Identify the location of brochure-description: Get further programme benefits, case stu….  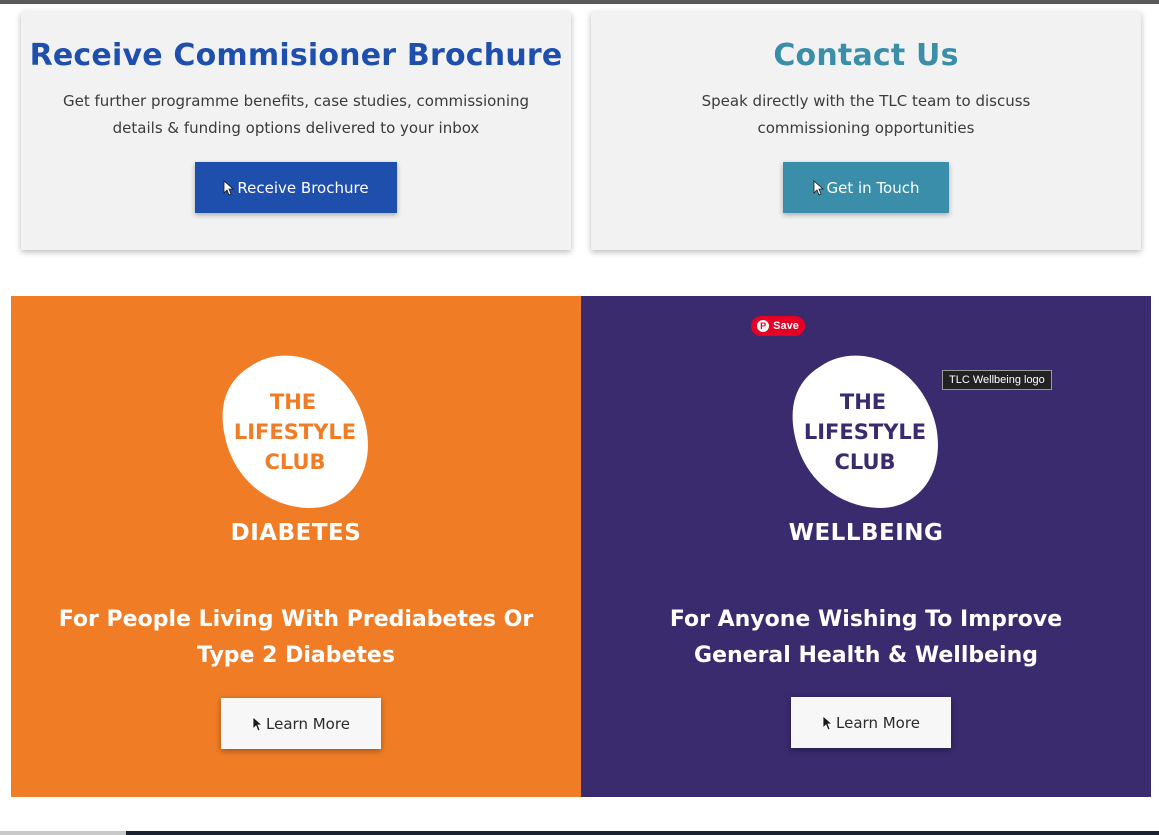
(296, 114).